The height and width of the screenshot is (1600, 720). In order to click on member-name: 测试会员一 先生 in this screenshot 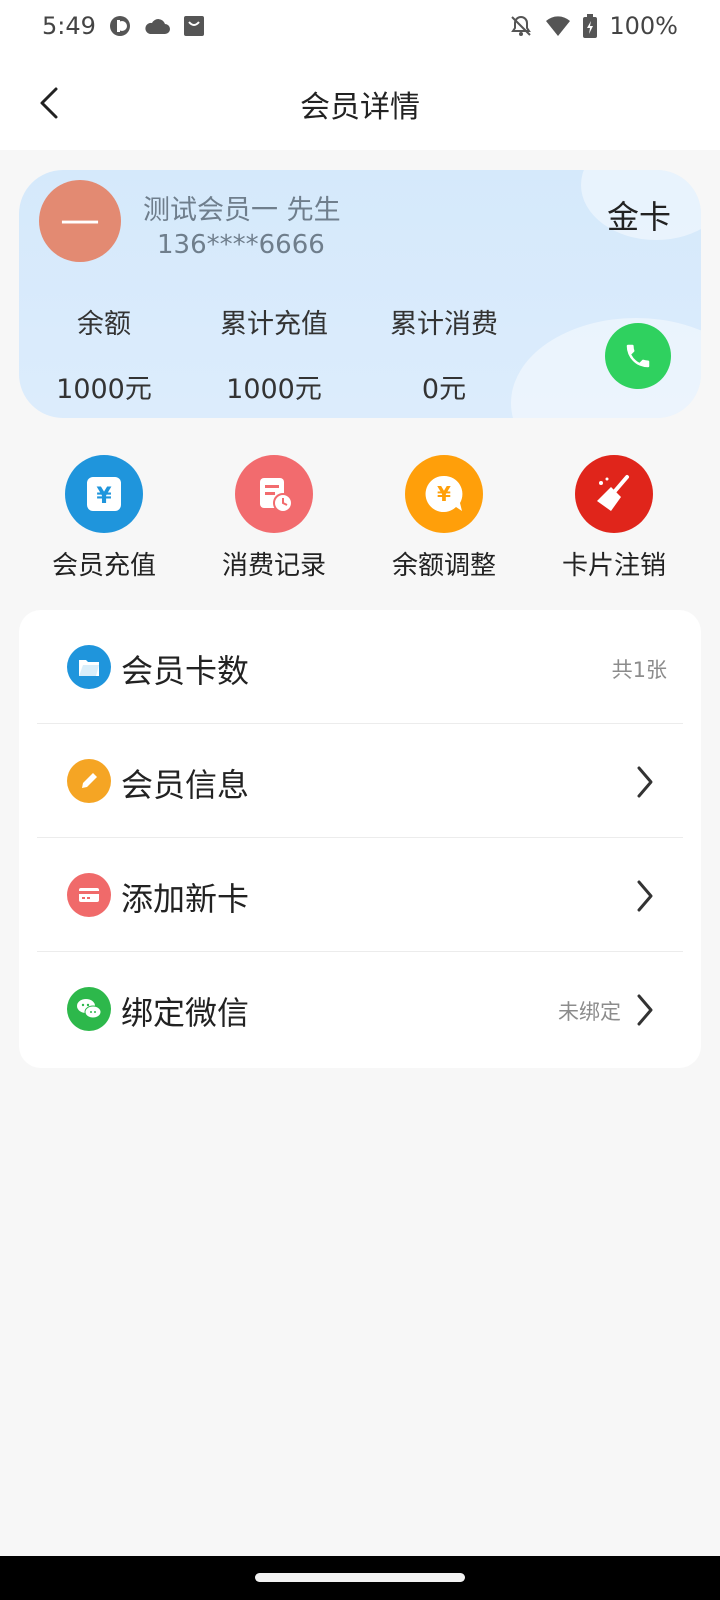, I will do `click(242, 210)`.